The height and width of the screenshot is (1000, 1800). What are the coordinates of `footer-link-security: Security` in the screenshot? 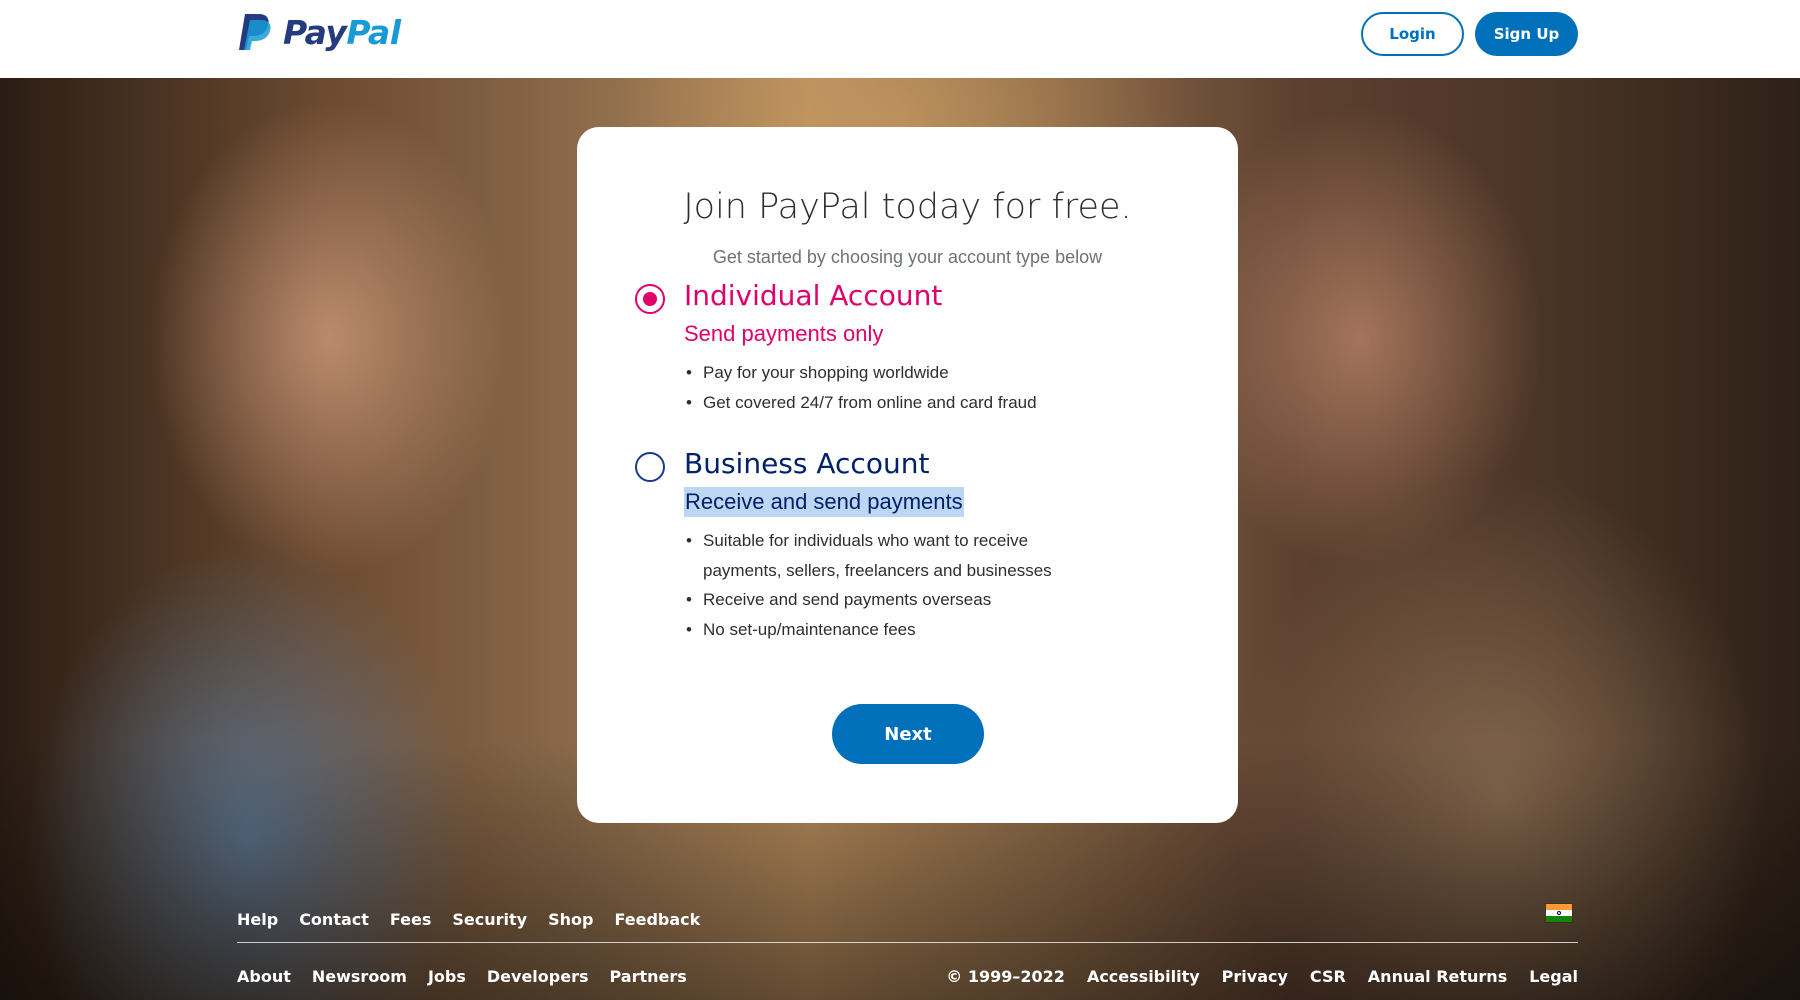 It's located at (489, 919).